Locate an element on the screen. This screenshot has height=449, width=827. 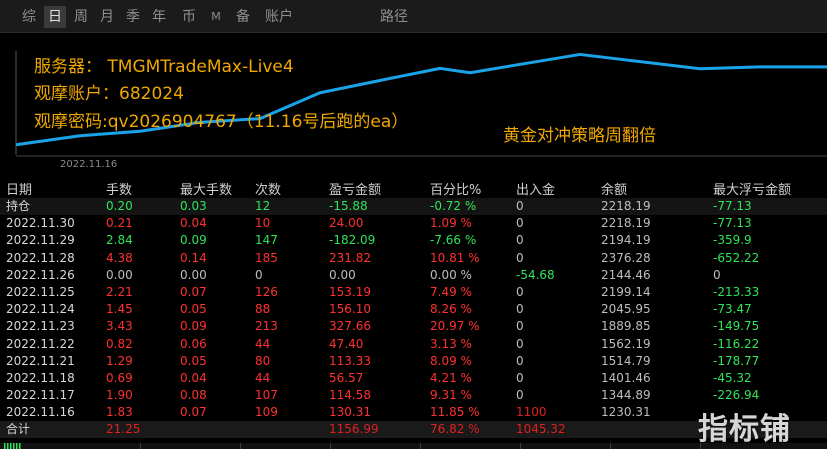
table-cell: 76.82 % is located at coordinates (467, 430).